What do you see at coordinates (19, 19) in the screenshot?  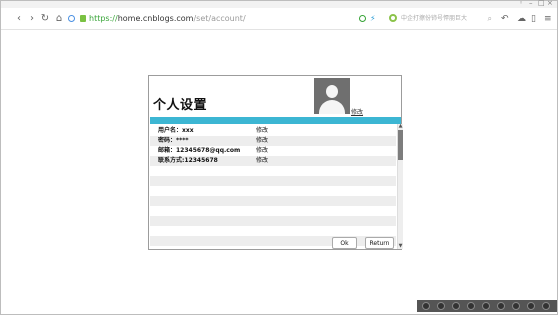 I see `back-icon: ‹` at bounding box center [19, 19].